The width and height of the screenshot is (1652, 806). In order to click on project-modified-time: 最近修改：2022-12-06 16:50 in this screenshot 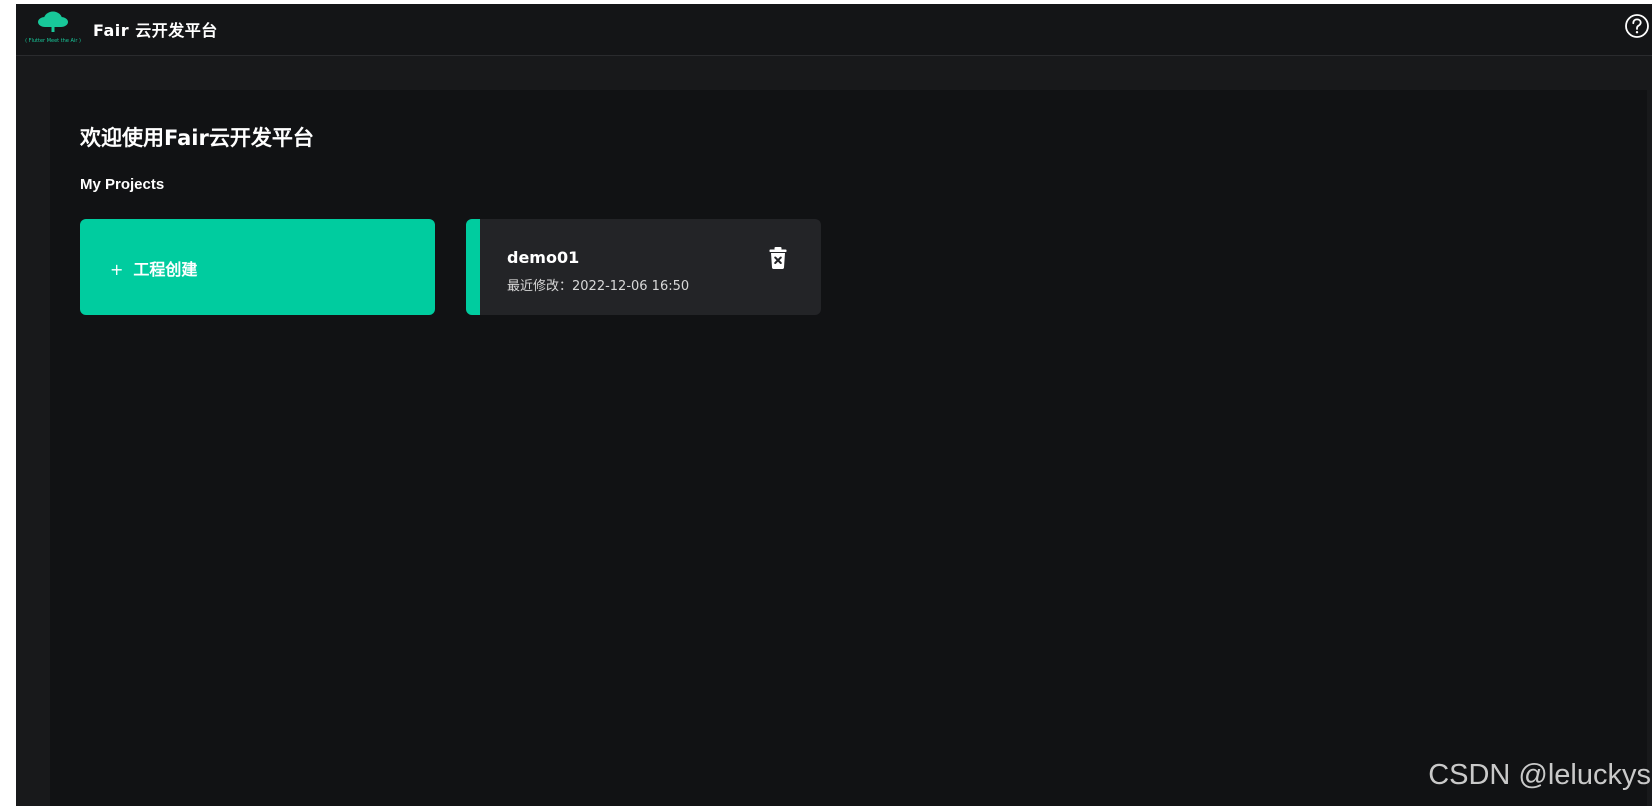, I will do `click(598, 286)`.